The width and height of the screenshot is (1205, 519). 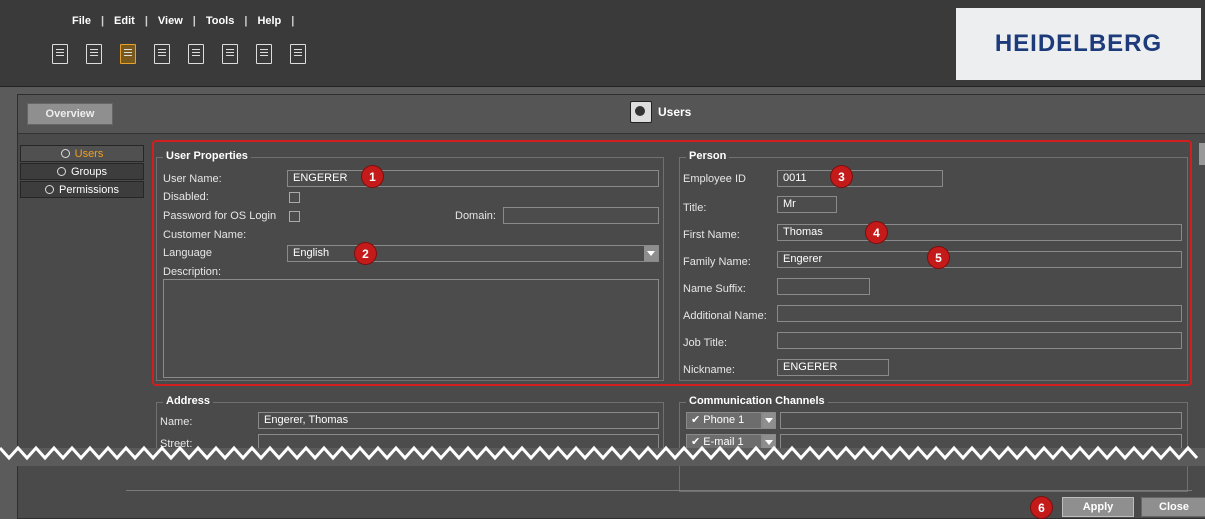 What do you see at coordinates (411, 328) in the screenshot?
I see `description-field` at bounding box center [411, 328].